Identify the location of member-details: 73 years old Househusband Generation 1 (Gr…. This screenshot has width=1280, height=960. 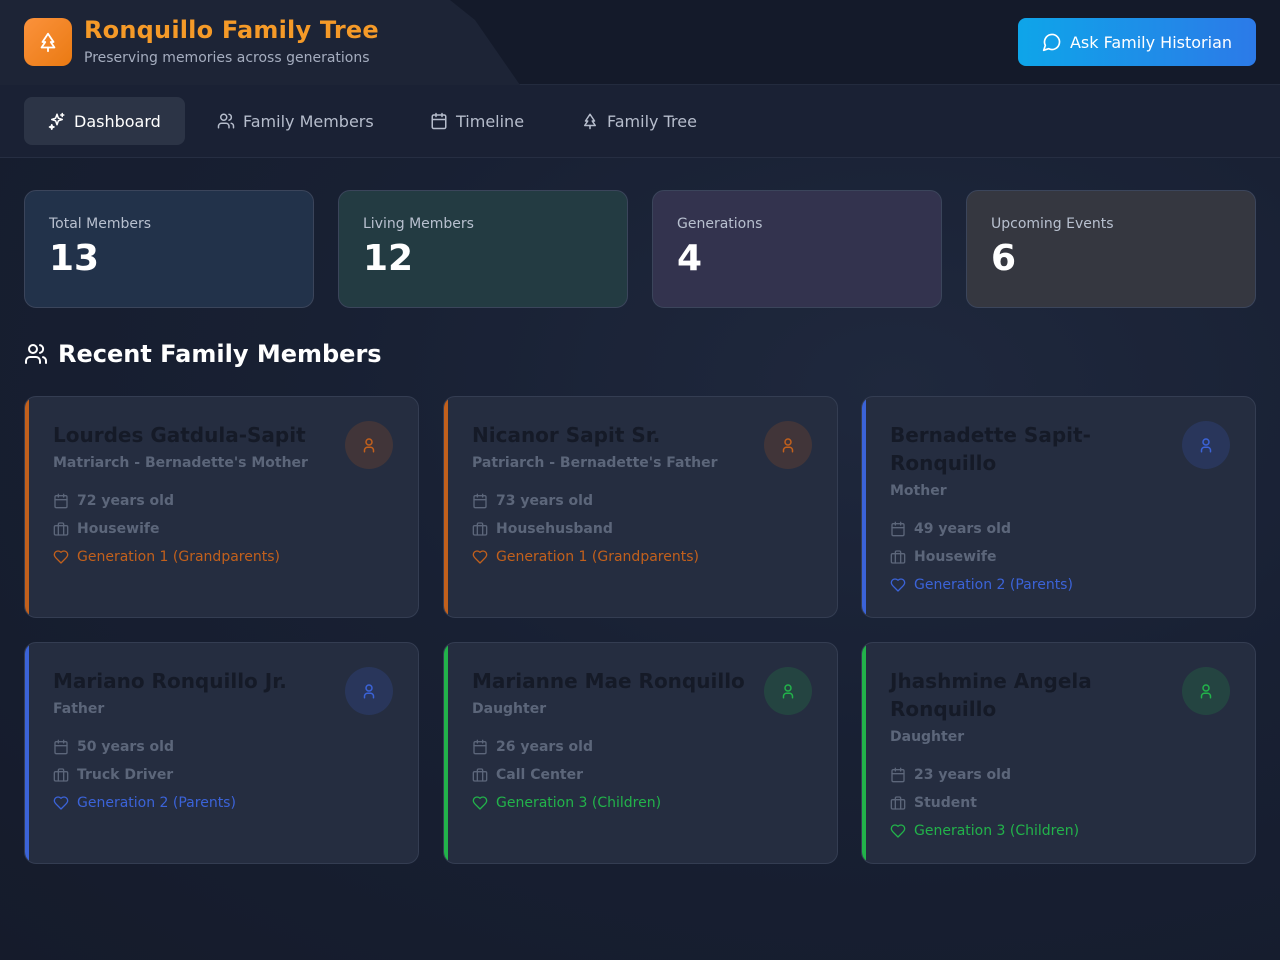
(612, 529).